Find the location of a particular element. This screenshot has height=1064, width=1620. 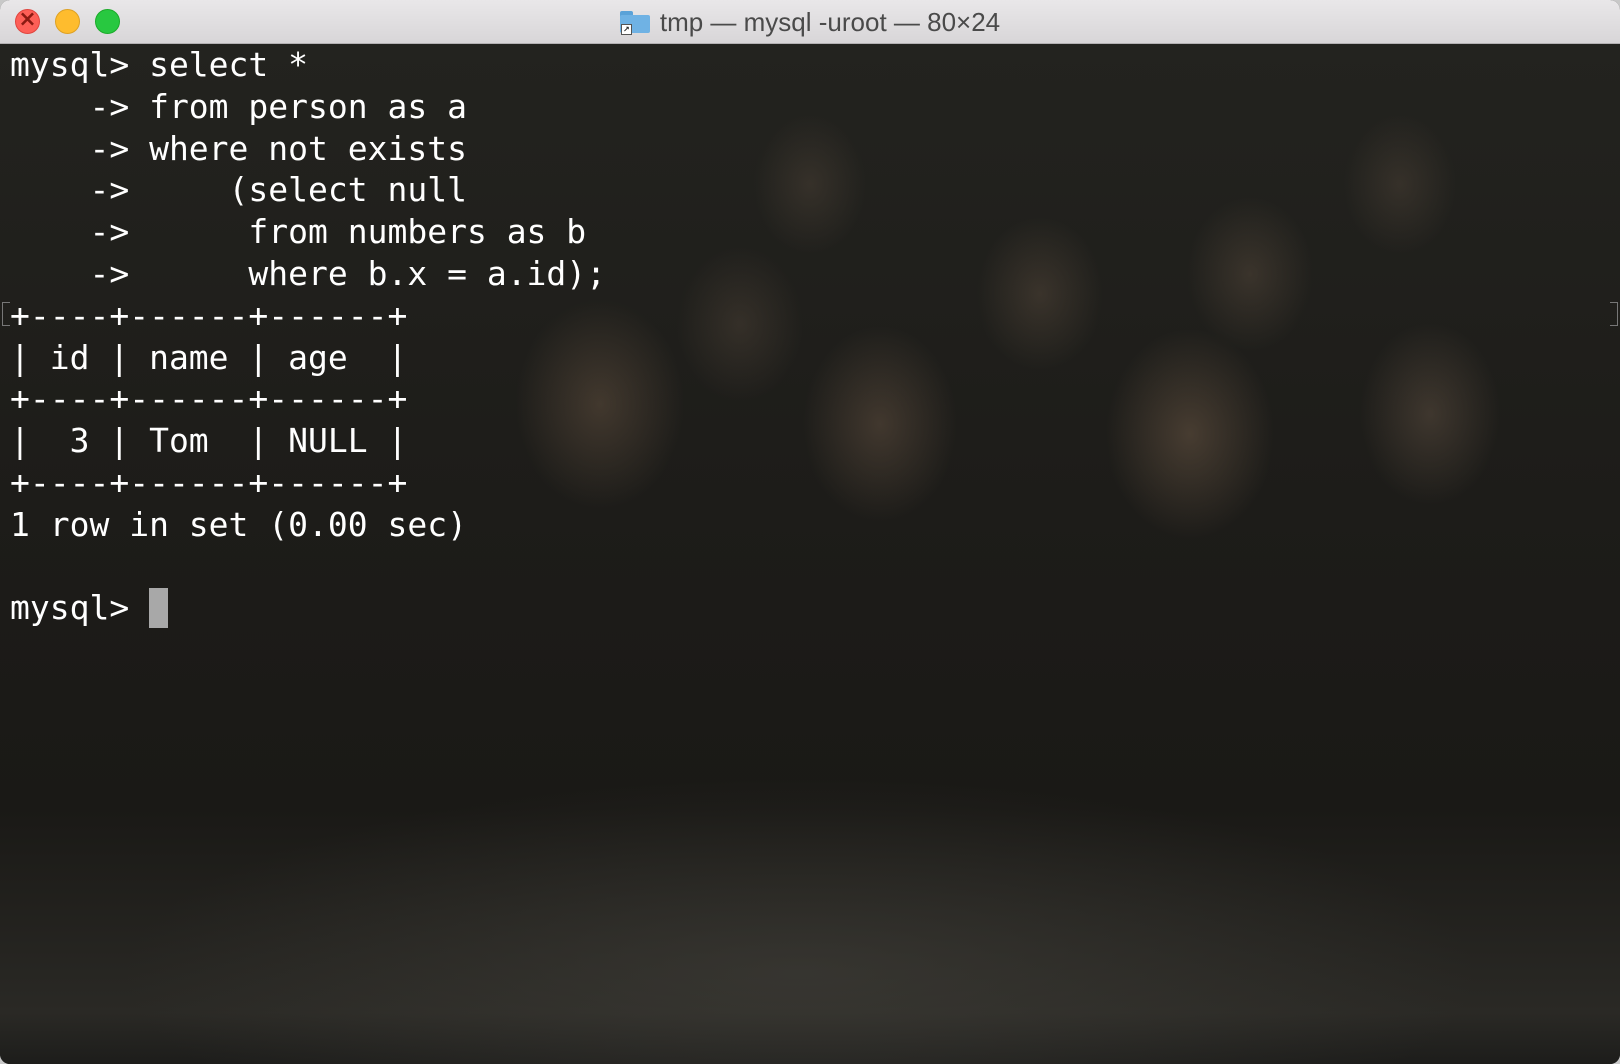

terminal-line: -> where not exists is located at coordinates (238, 148).